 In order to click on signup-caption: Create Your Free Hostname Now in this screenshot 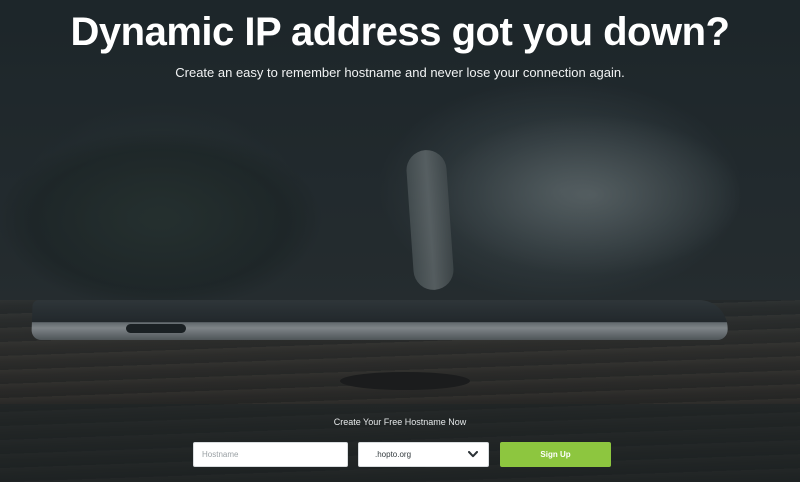, I will do `click(400, 422)`.